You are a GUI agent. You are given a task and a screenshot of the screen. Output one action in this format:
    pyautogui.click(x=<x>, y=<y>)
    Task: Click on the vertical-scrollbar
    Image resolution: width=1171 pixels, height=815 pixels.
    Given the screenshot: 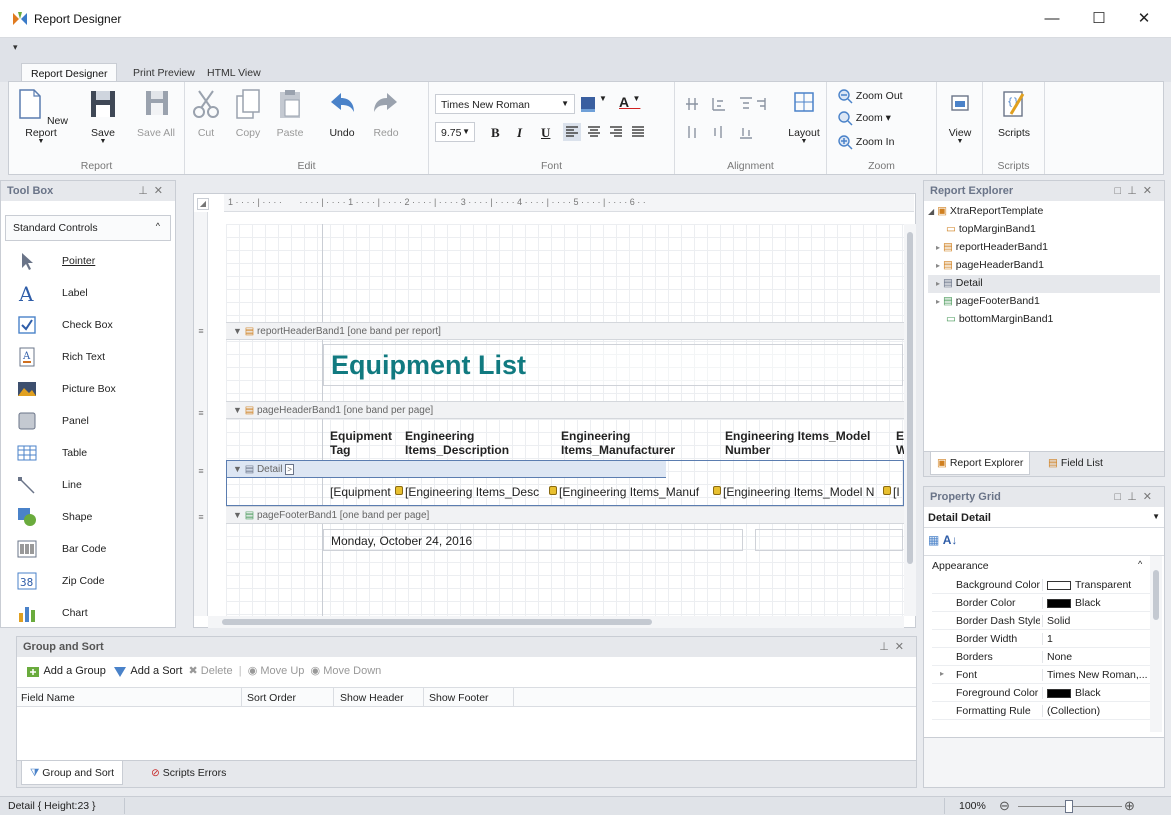 What is the action you would take?
    pyautogui.click(x=910, y=420)
    